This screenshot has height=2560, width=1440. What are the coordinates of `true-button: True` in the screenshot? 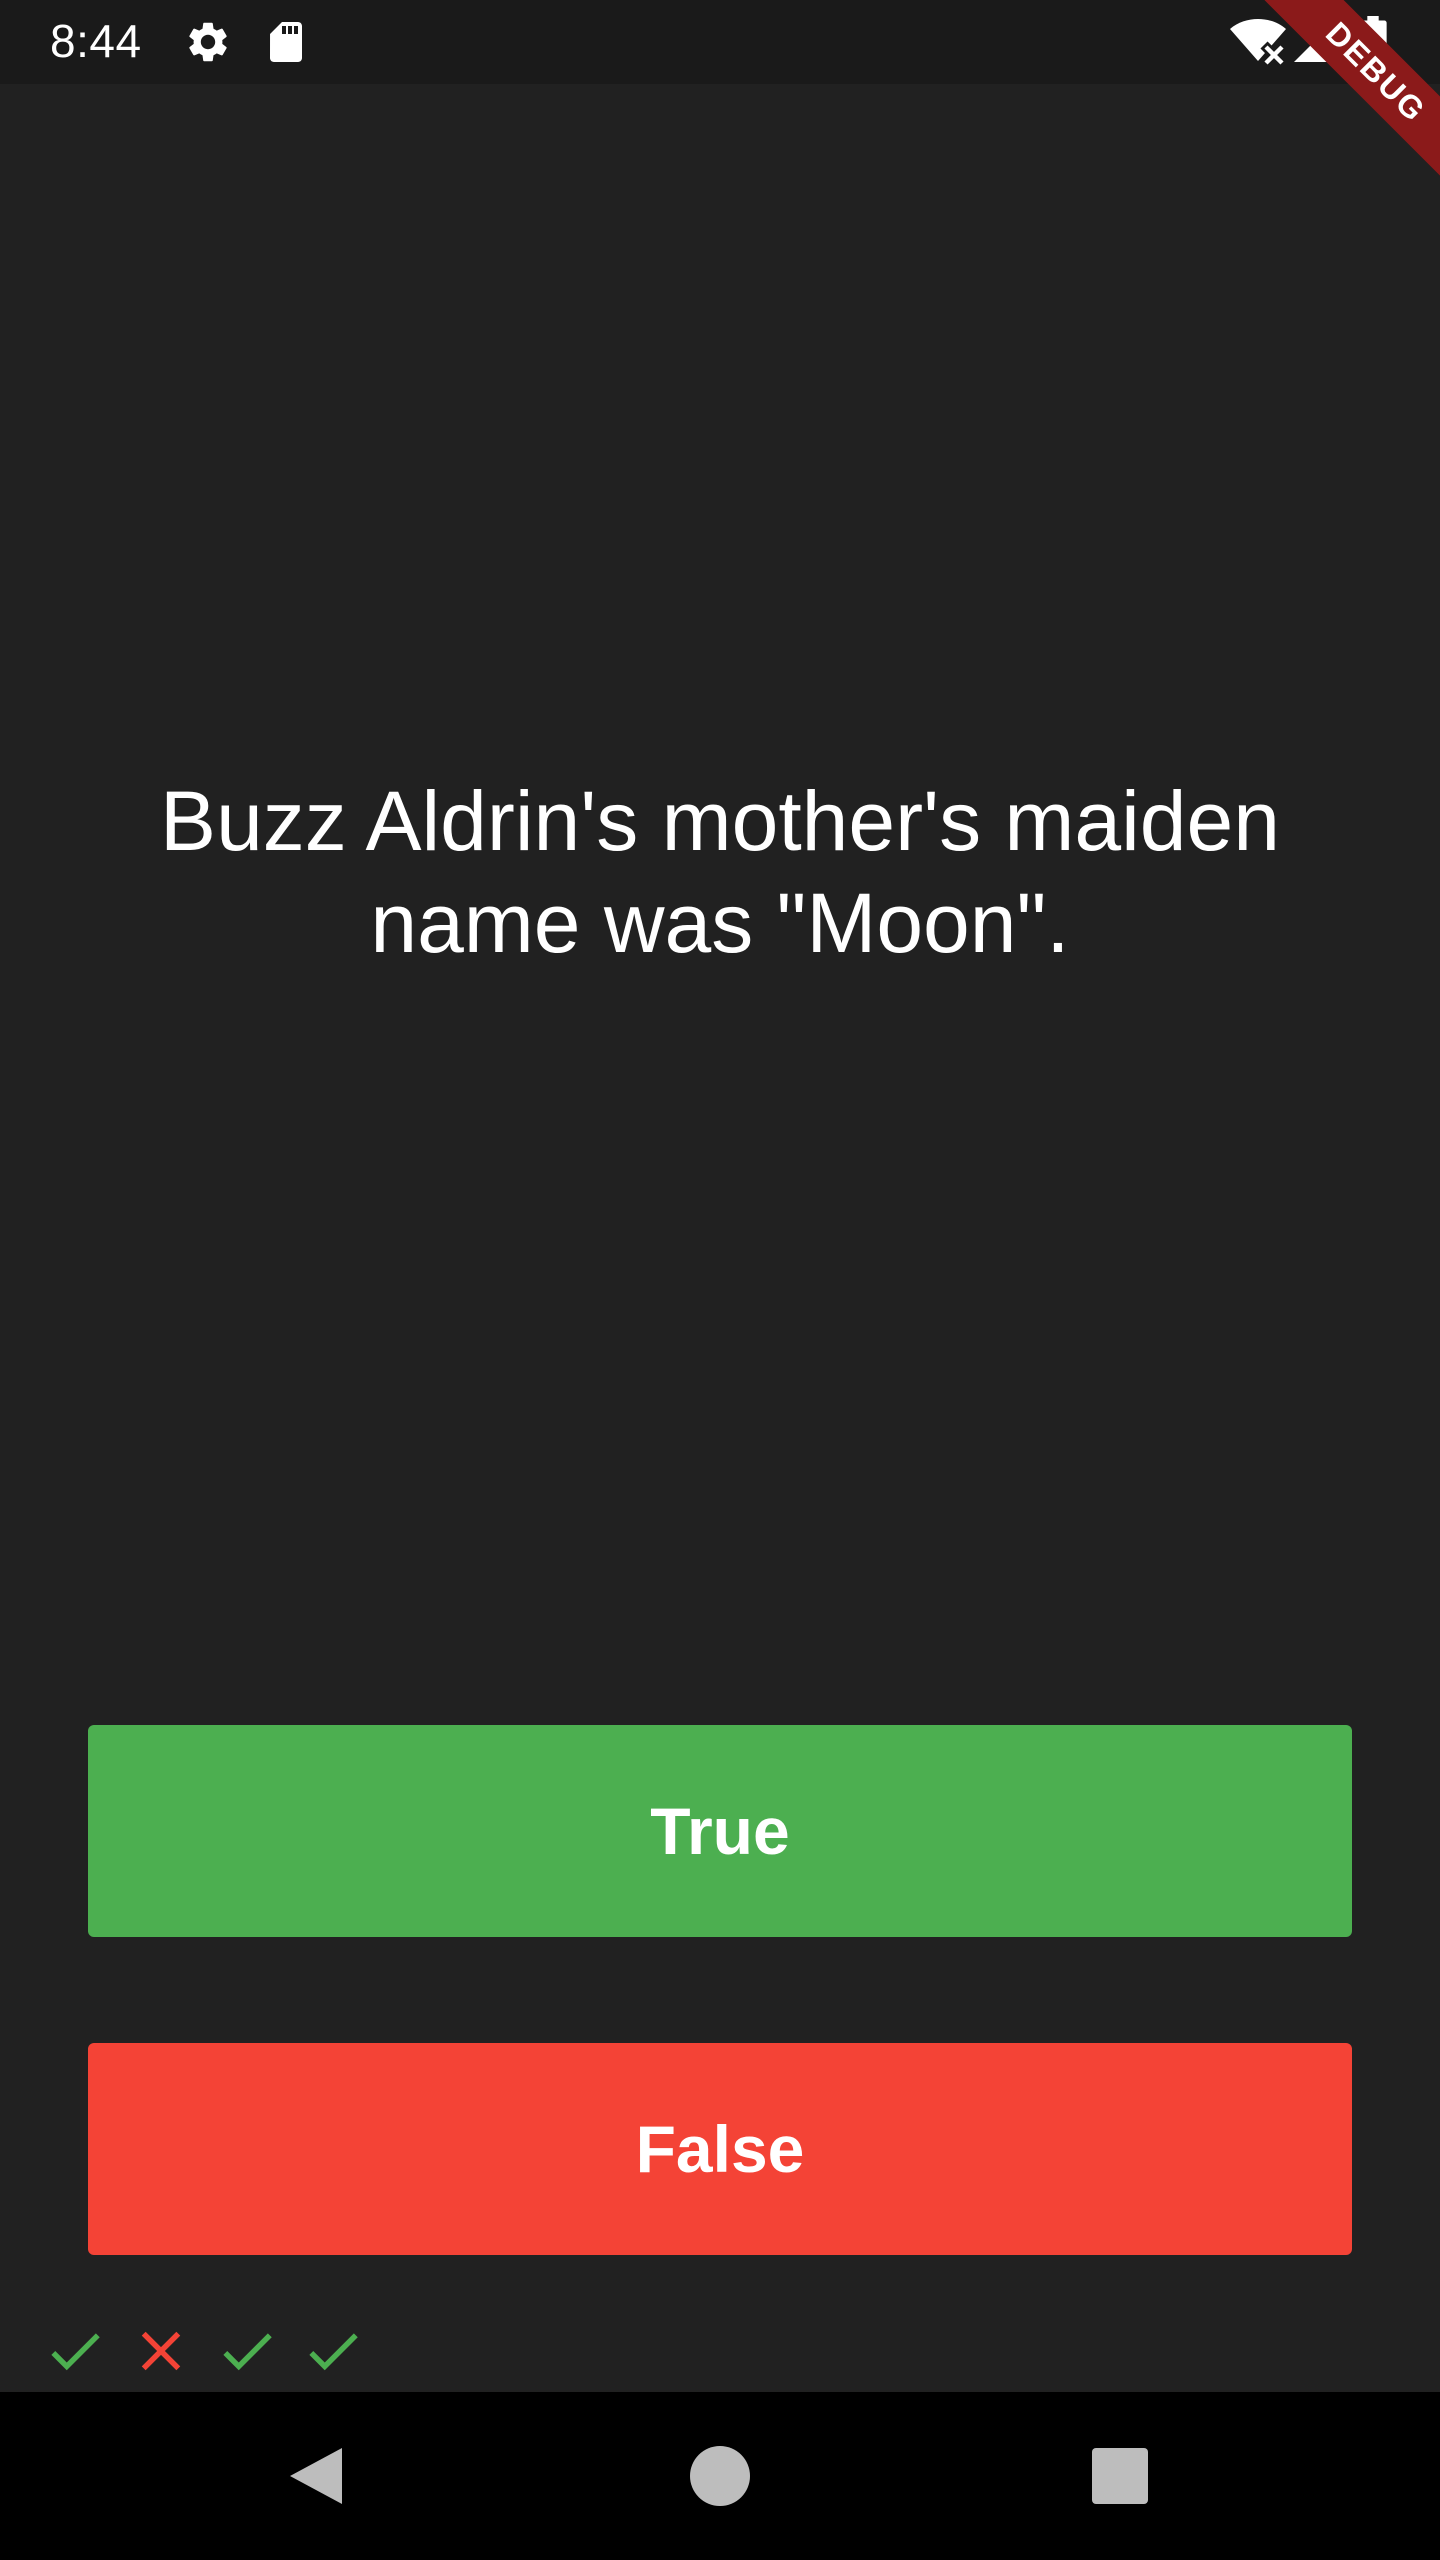 It's located at (720, 1831).